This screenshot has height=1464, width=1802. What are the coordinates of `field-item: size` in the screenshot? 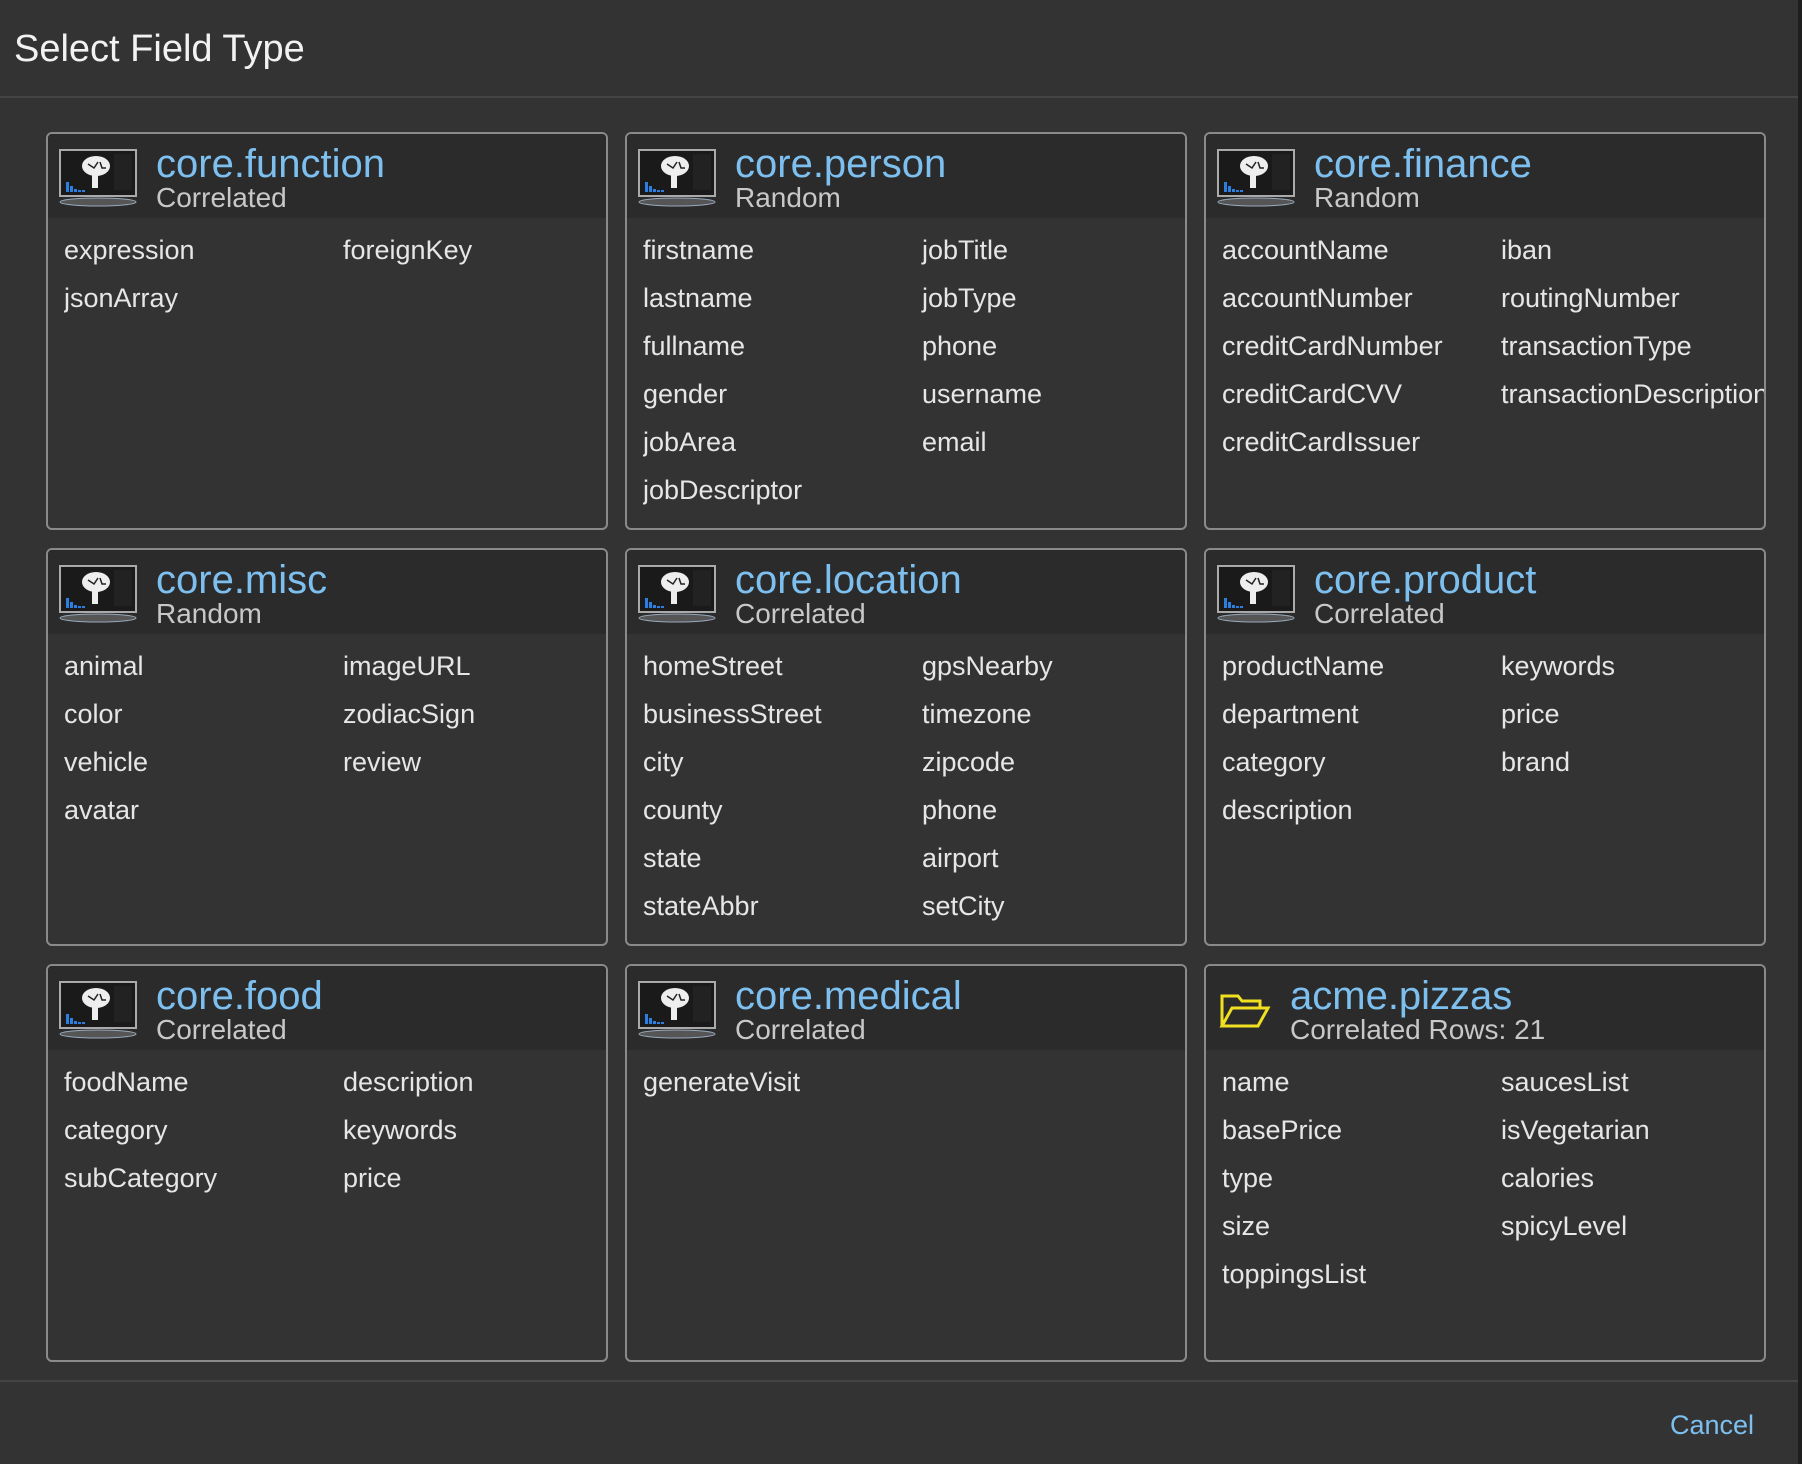 It's located at (1361, 1226).